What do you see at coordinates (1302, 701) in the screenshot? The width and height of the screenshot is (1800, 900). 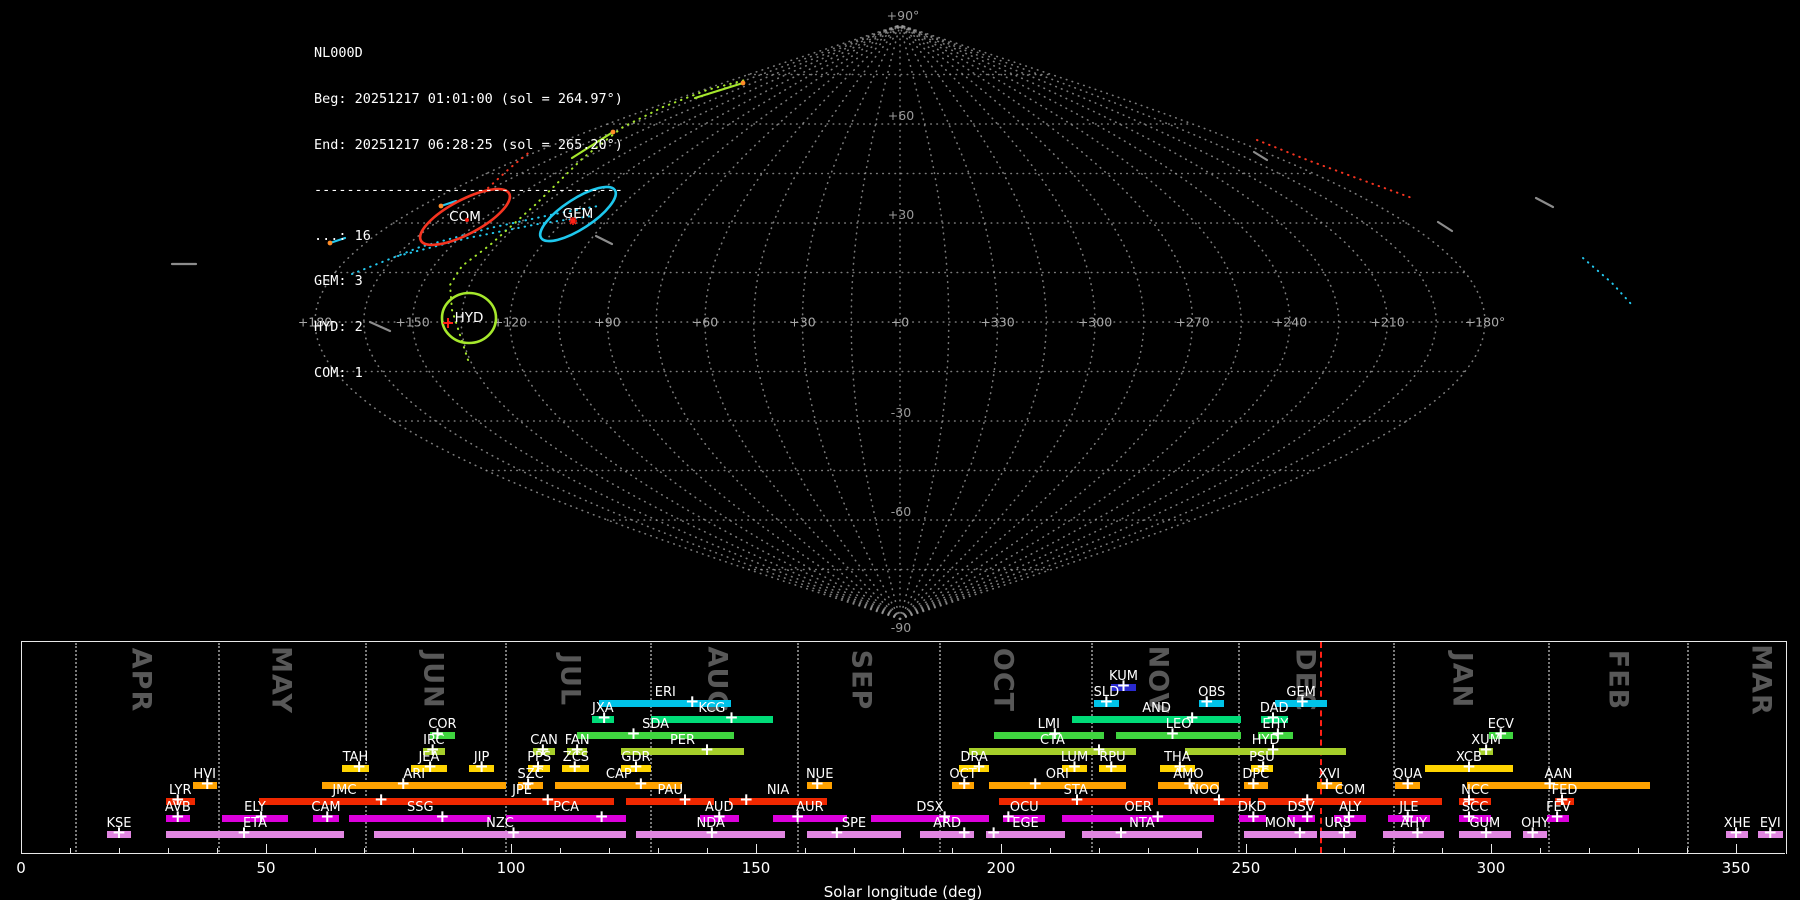 I see `shower-max-marker-gem: +` at bounding box center [1302, 701].